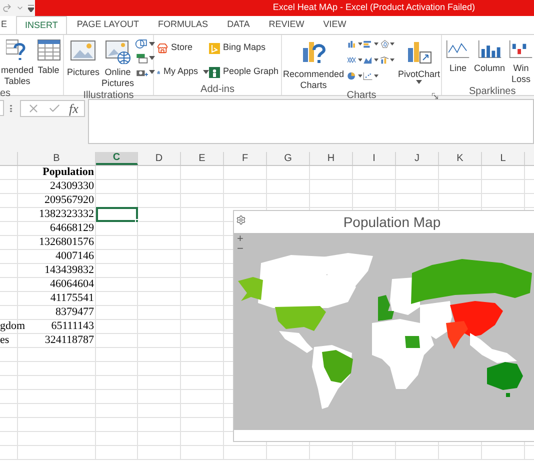 The height and width of the screenshot is (462, 534). I want to click on column-chart-button, so click(354, 44).